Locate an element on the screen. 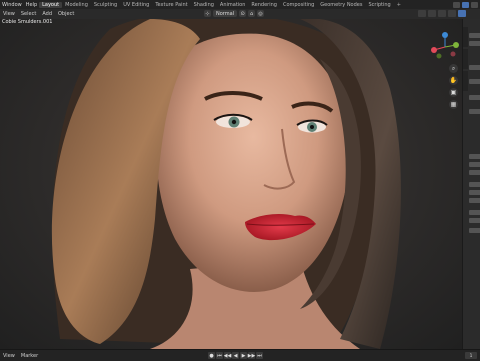  transform-orientation-value: Normal is located at coordinates (225, 13).